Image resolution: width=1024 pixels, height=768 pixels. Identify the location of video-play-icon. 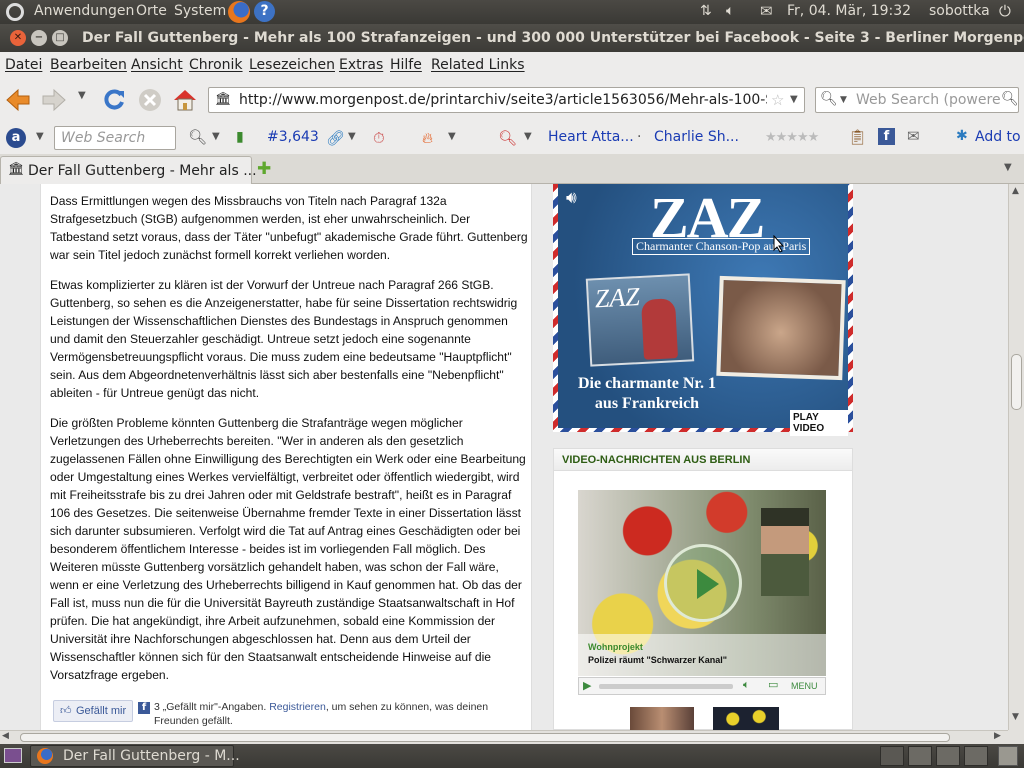
(703, 583).